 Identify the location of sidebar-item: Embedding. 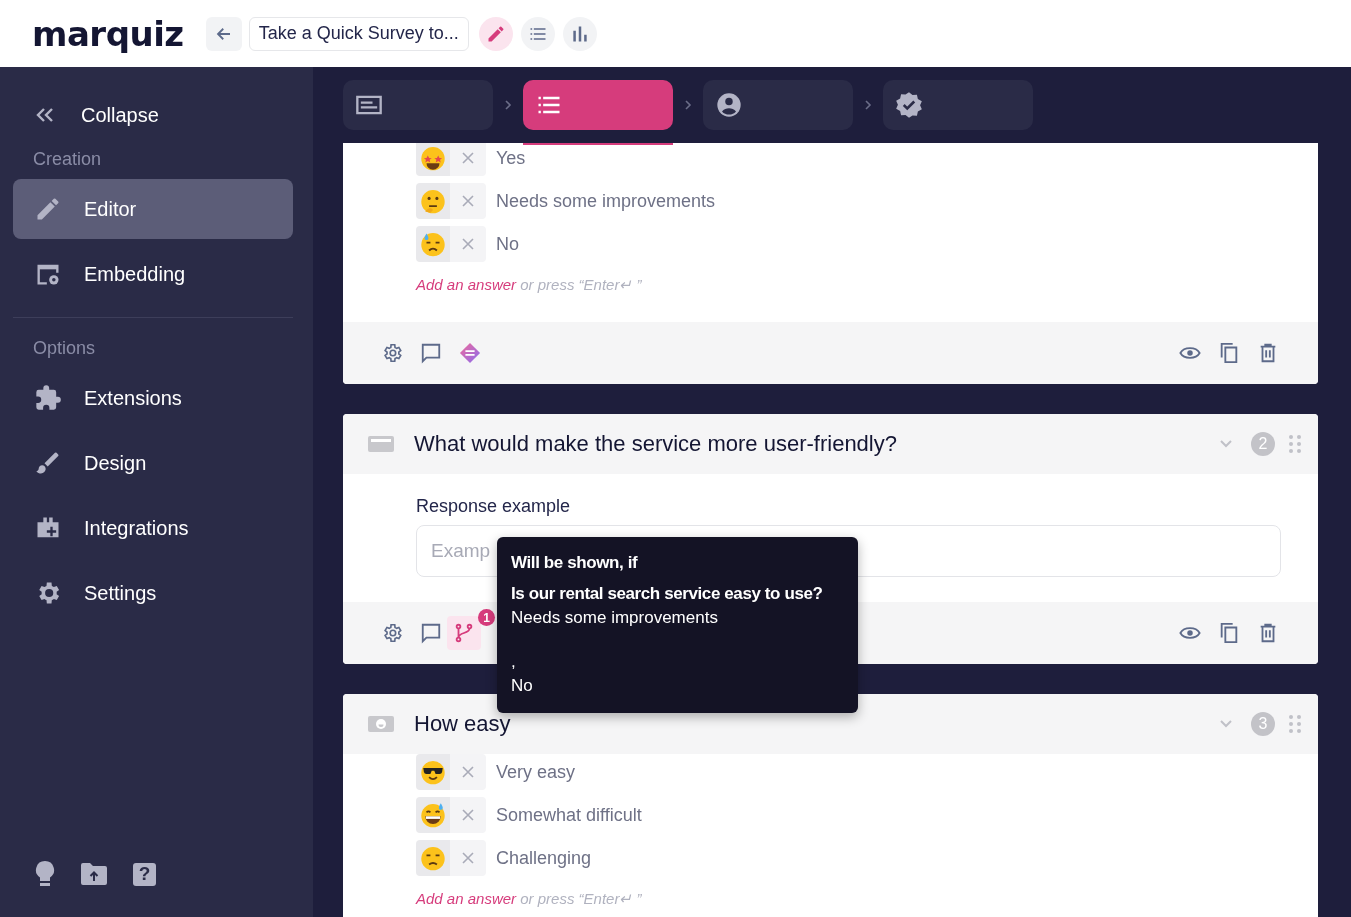
(153, 274).